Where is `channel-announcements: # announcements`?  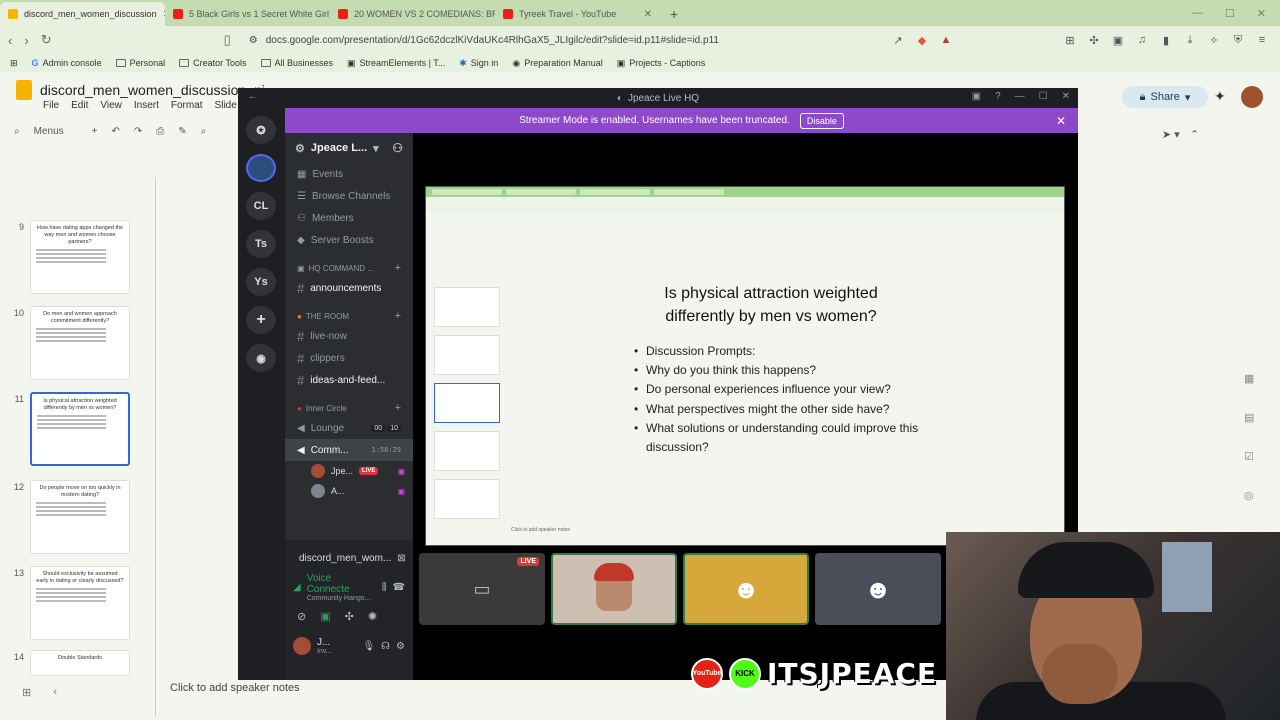
channel-announcements: # announcements is located at coordinates (349, 288).